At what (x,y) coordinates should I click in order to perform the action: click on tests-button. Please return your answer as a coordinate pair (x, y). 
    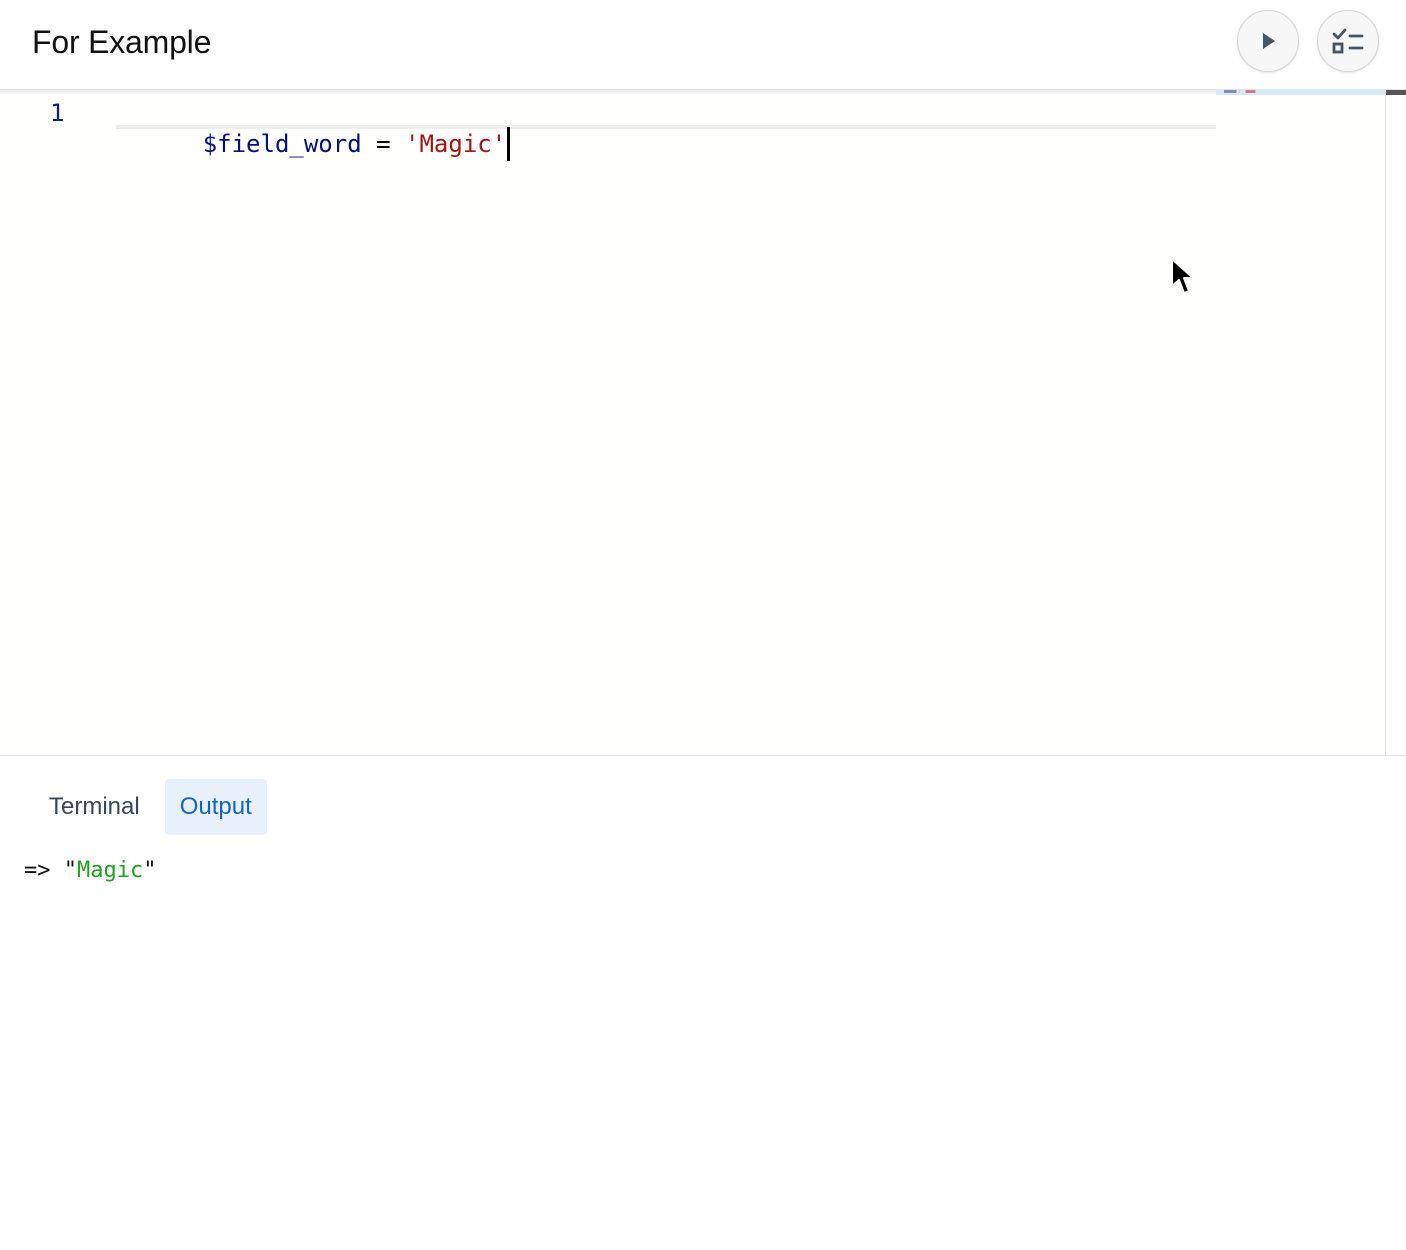
    Looking at the image, I should click on (1348, 41).